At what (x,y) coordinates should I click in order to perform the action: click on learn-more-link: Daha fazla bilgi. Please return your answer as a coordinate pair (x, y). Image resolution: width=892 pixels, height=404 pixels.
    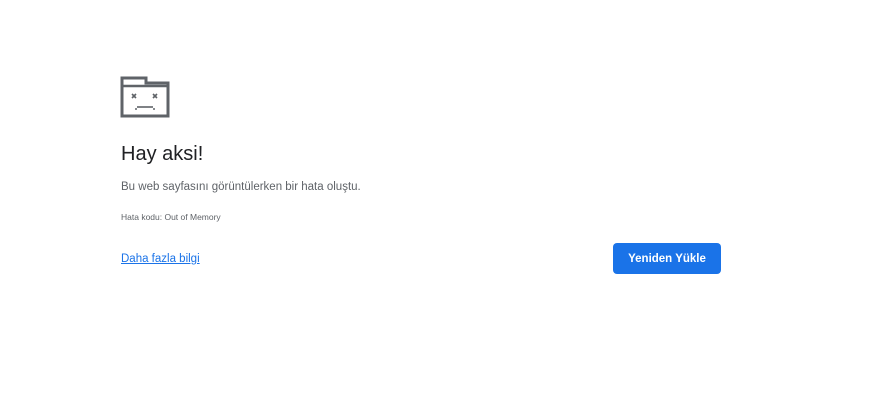
    Looking at the image, I should click on (160, 259).